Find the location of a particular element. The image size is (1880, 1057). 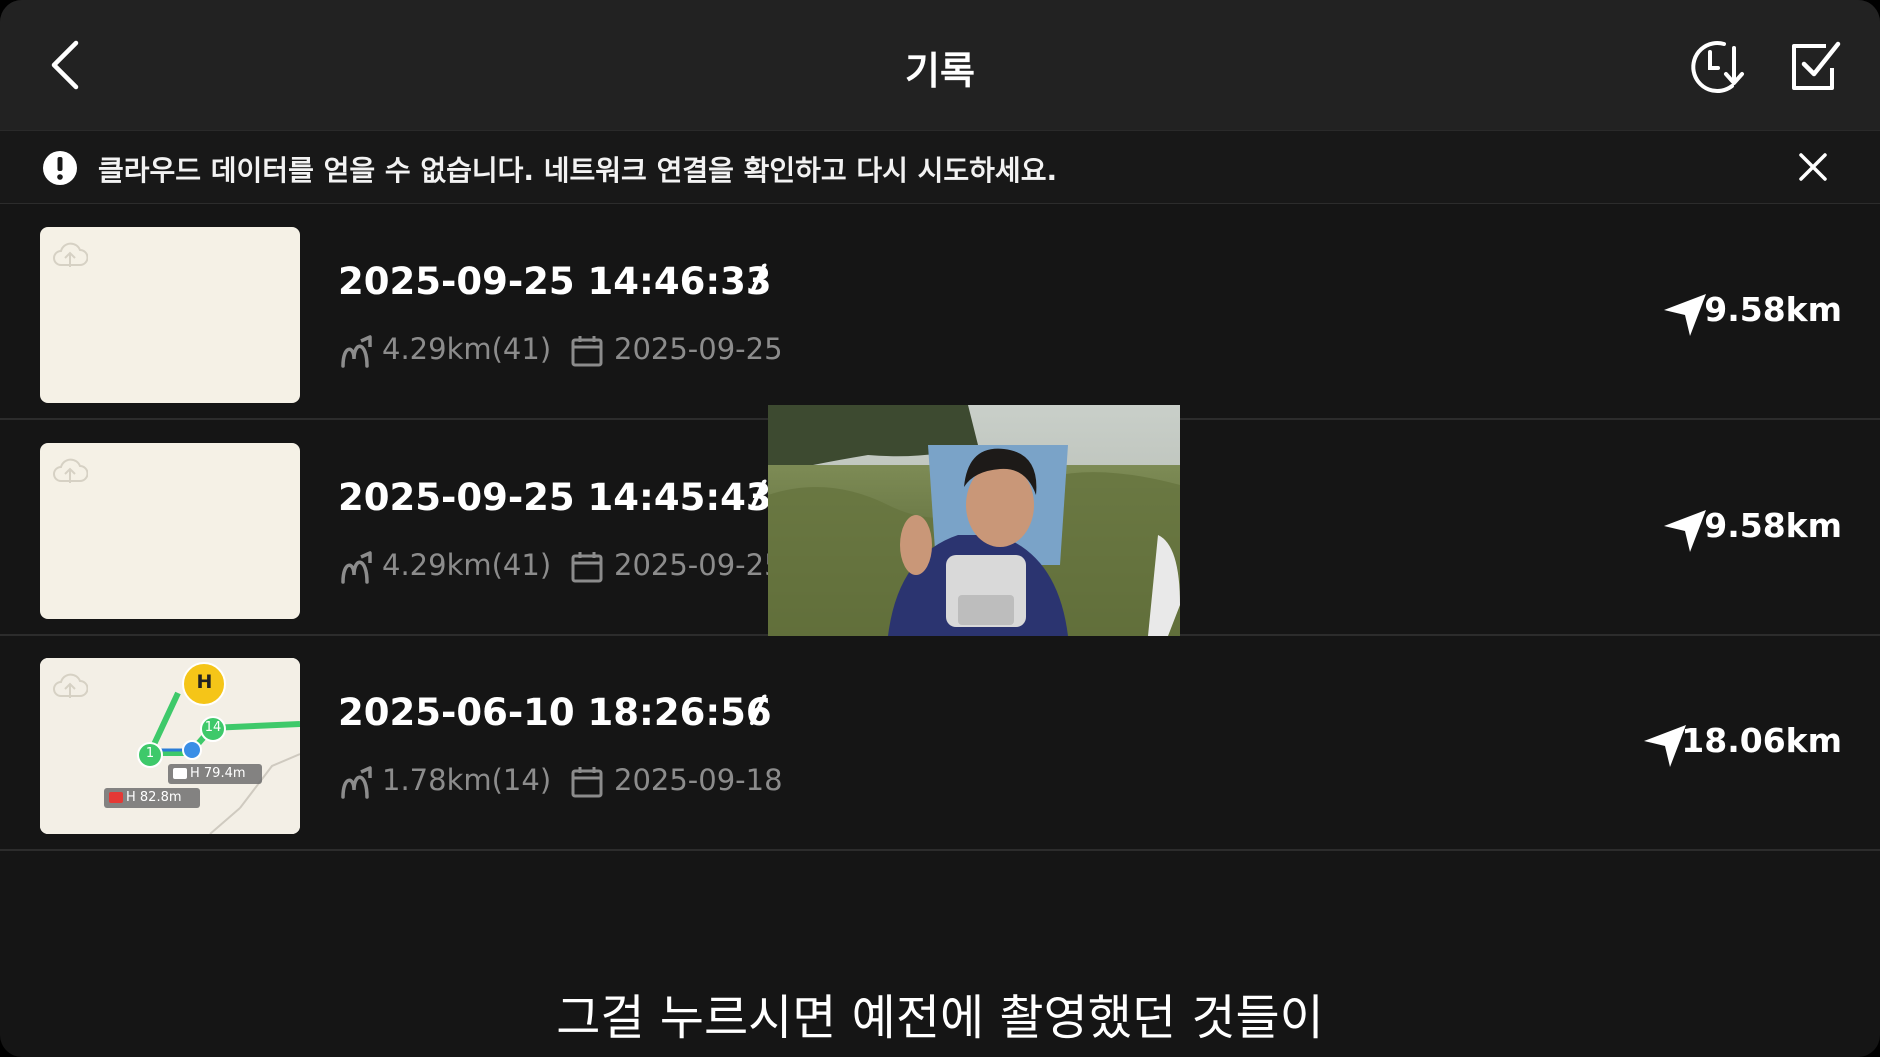

camera-height-label: H 79.4m is located at coordinates (218, 773).